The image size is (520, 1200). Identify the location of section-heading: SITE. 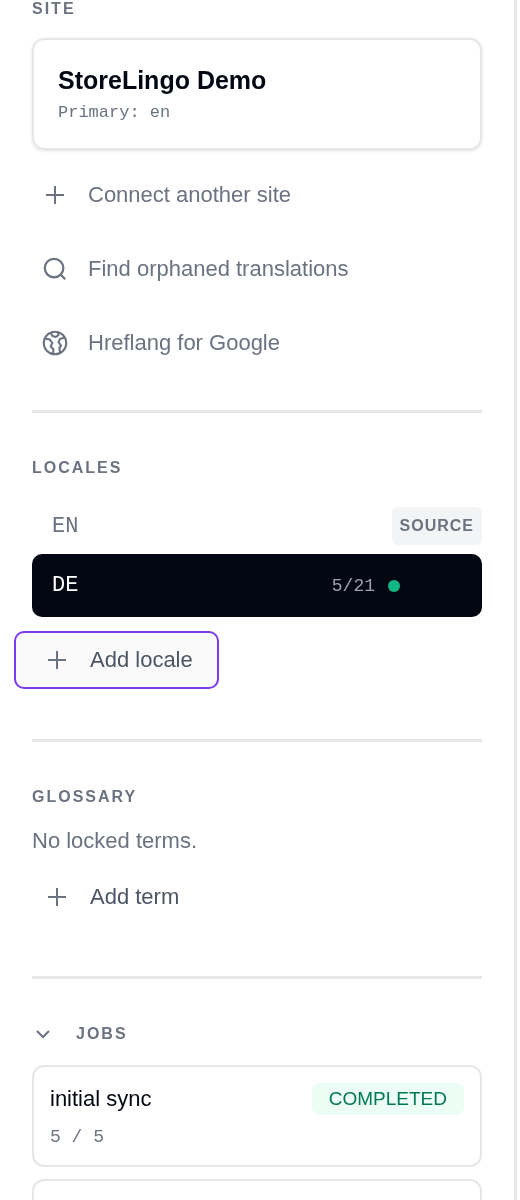
(54, 9).